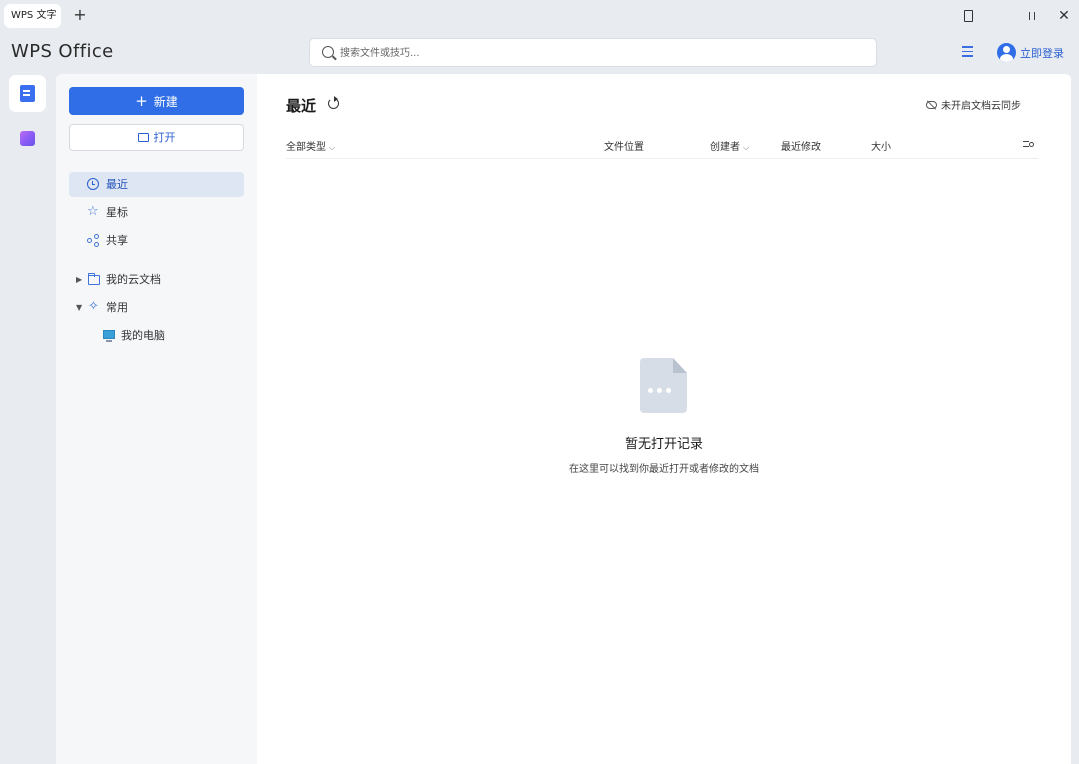  I want to click on computer-icon, so click(109, 336).